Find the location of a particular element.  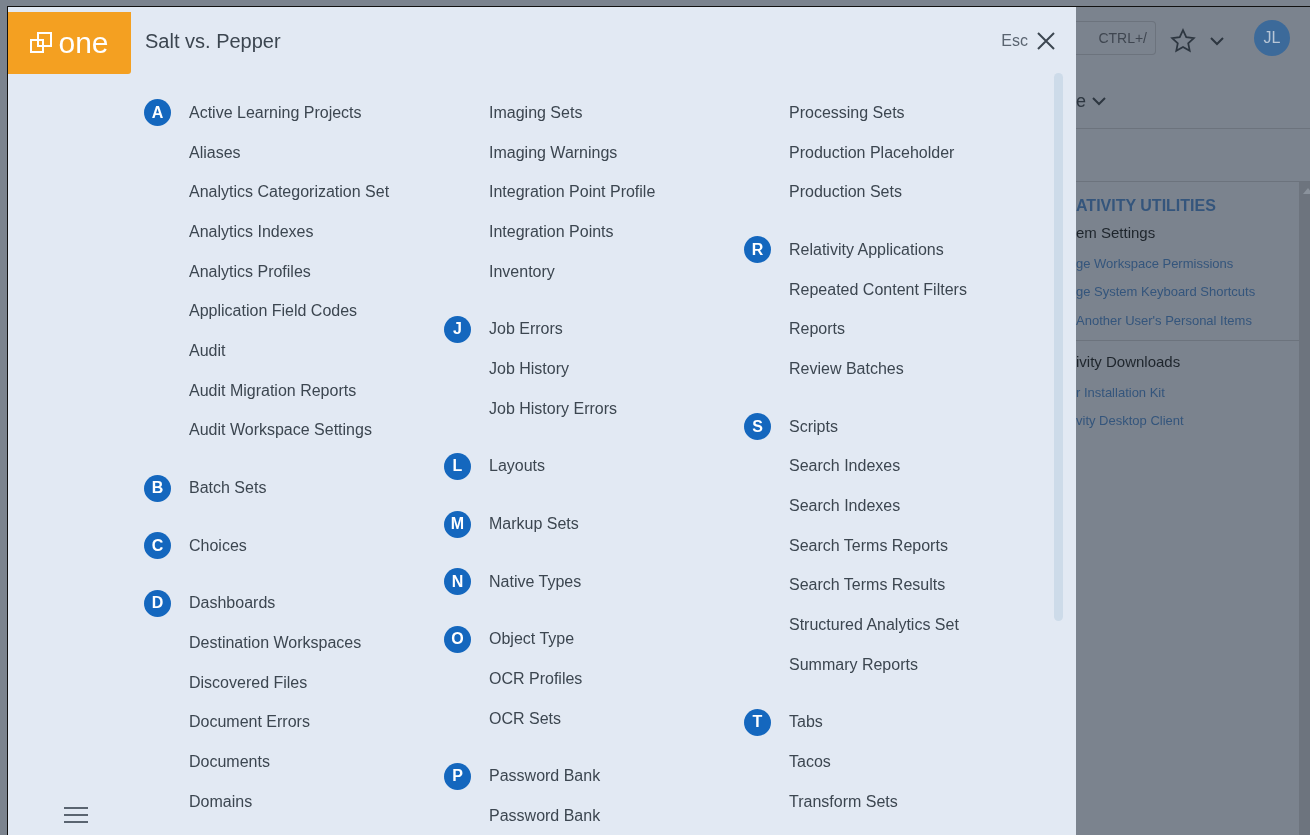

index-link: Documents is located at coordinates (229, 762).